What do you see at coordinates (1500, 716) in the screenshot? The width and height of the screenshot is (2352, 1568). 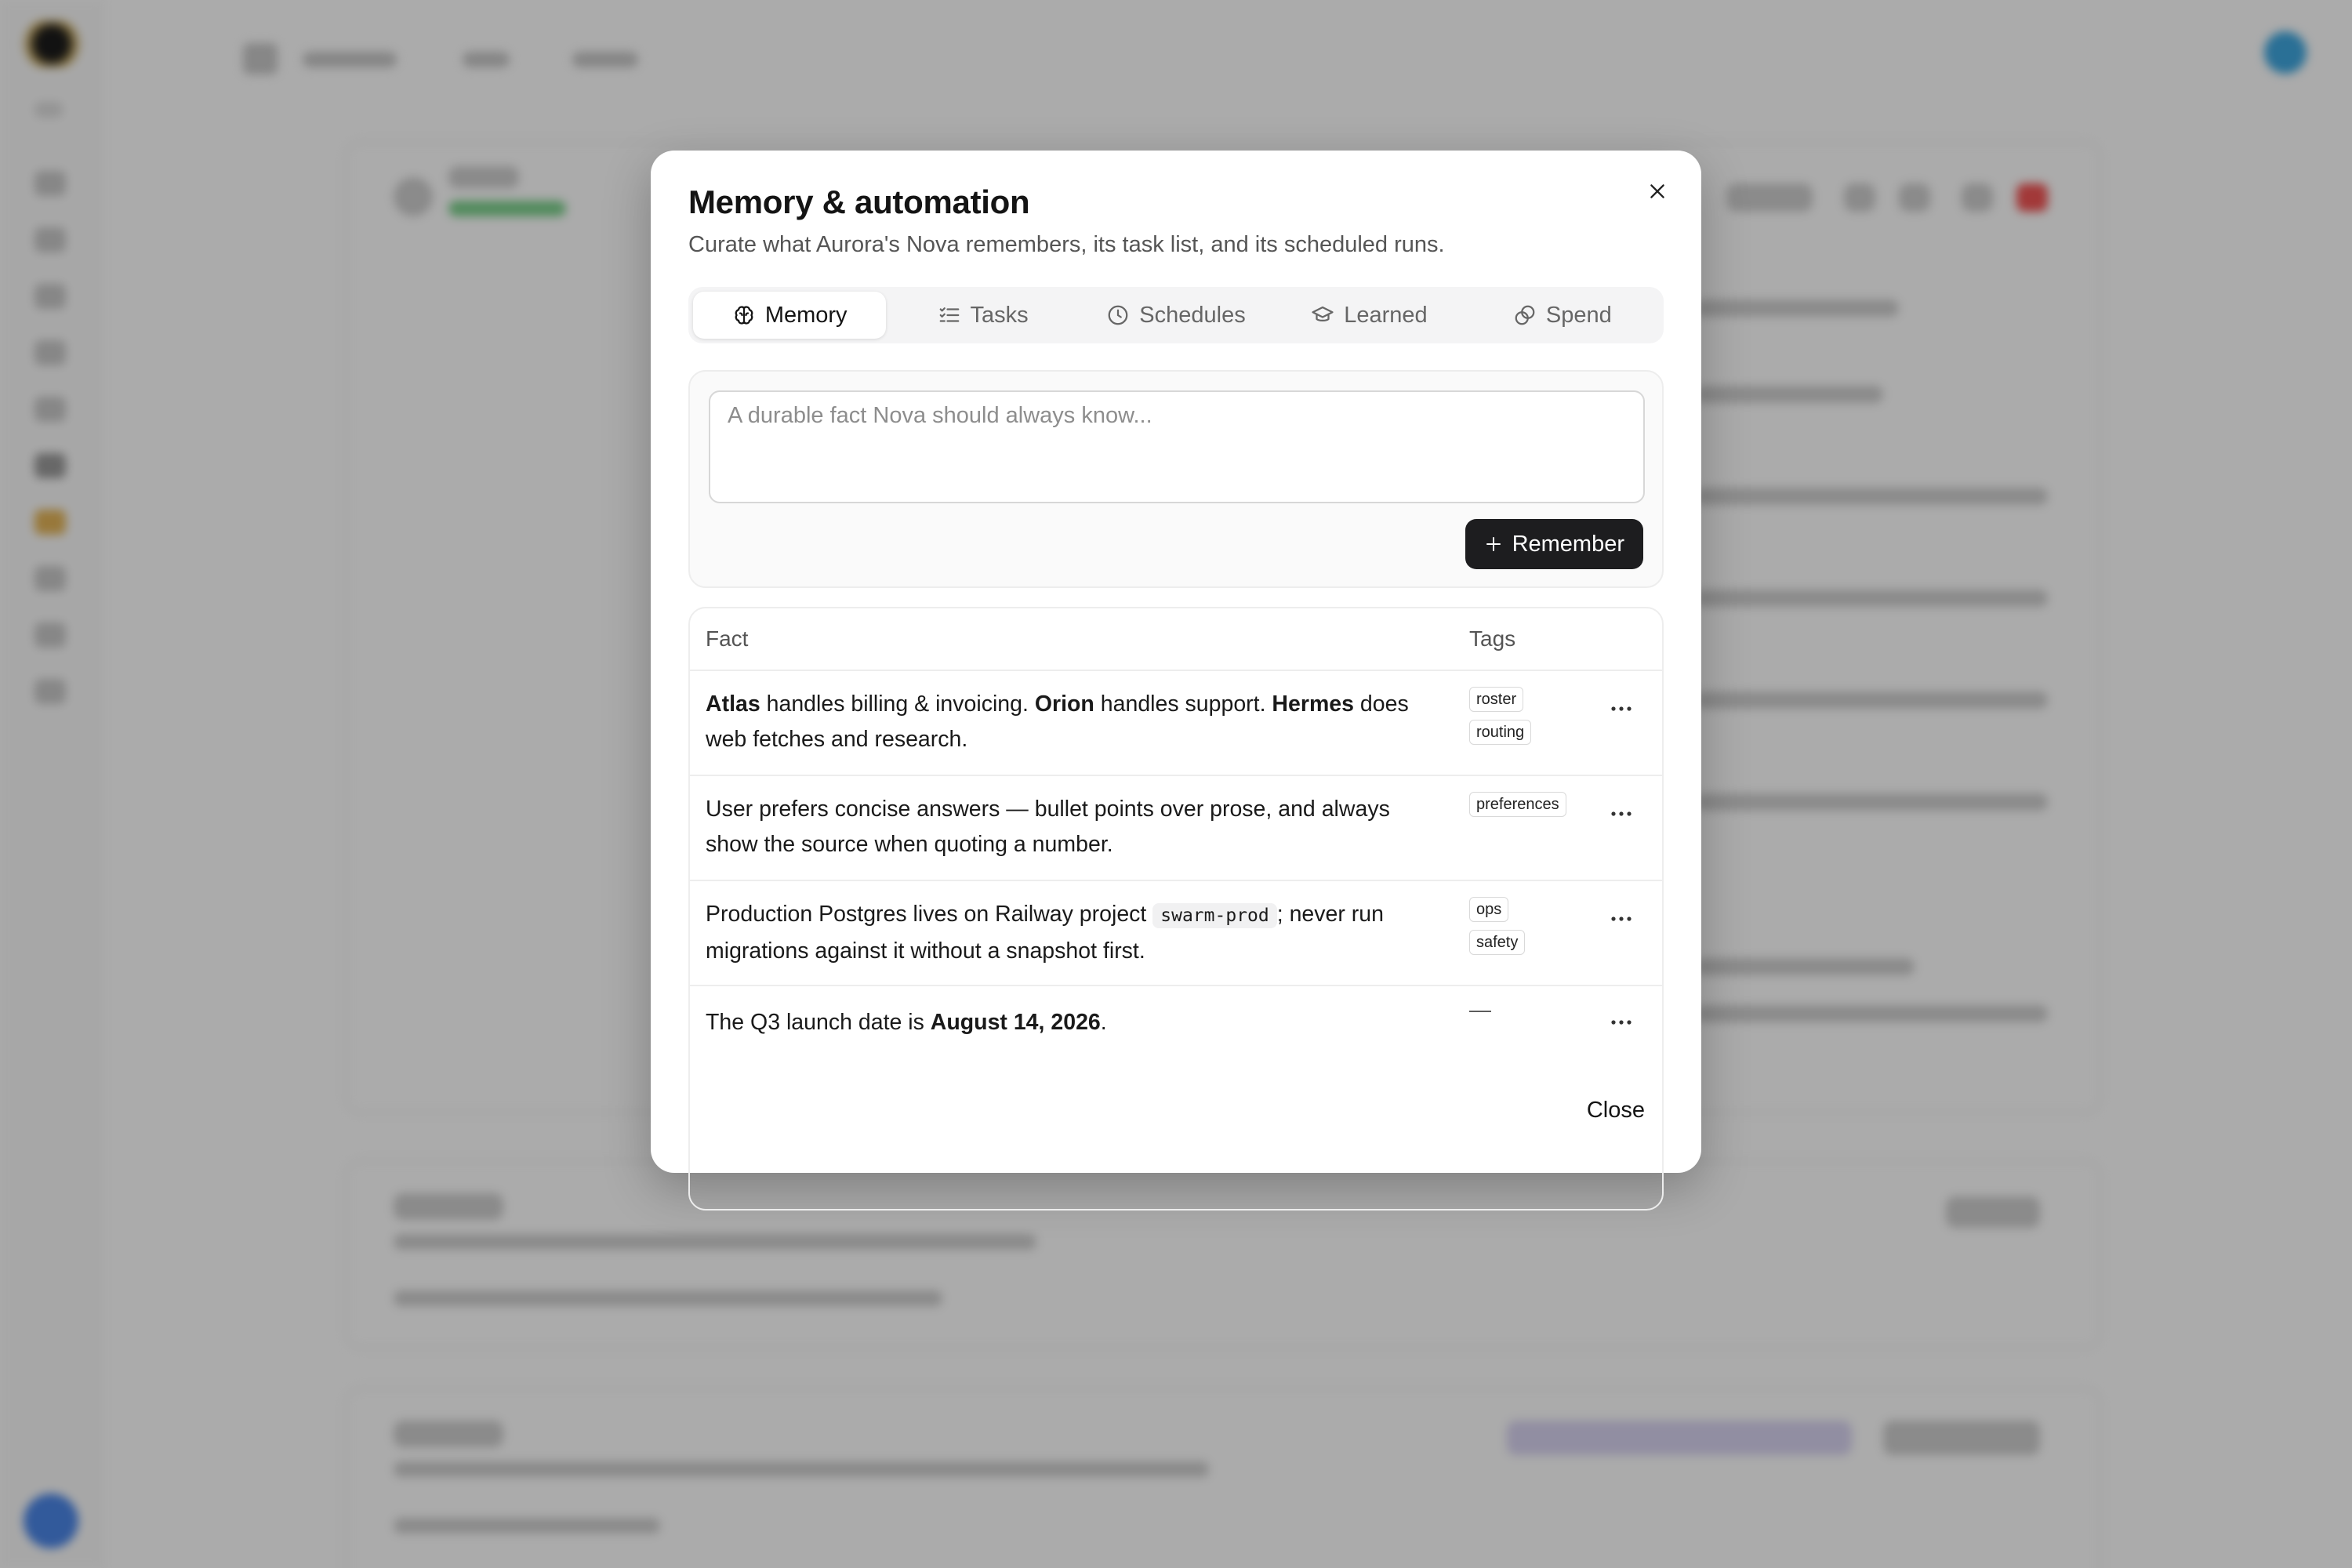 I see `tag-list: roster routing` at bounding box center [1500, 716].